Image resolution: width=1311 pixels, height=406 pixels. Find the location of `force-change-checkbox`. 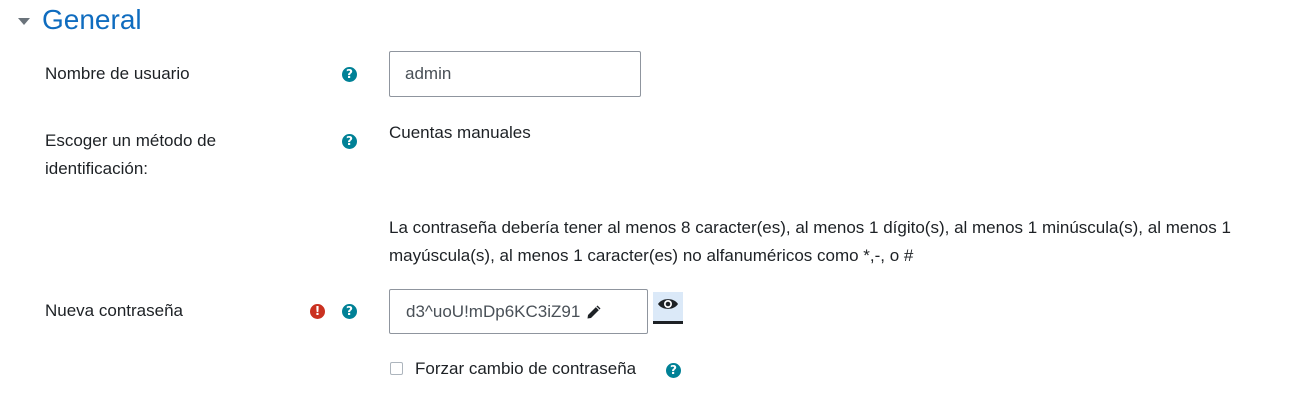

force-change-checkbox is located at coordinates (396, 368).